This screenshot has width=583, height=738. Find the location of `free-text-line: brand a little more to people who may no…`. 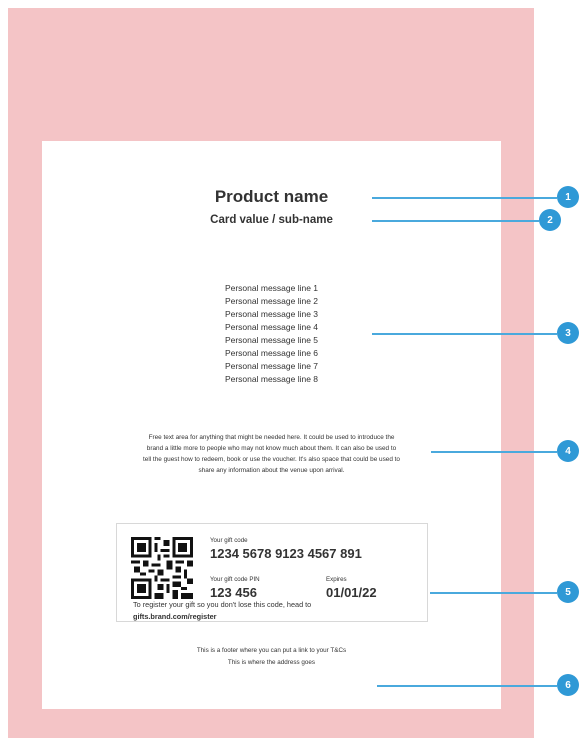

free-text-line: brand a little more to people who may no… is located at coordinates (271, 448).